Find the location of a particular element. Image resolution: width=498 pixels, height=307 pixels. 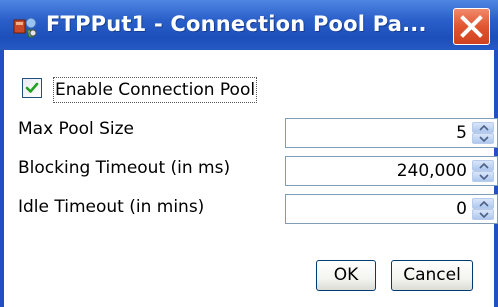

window-frame-left is located at coordinates (2, 178).